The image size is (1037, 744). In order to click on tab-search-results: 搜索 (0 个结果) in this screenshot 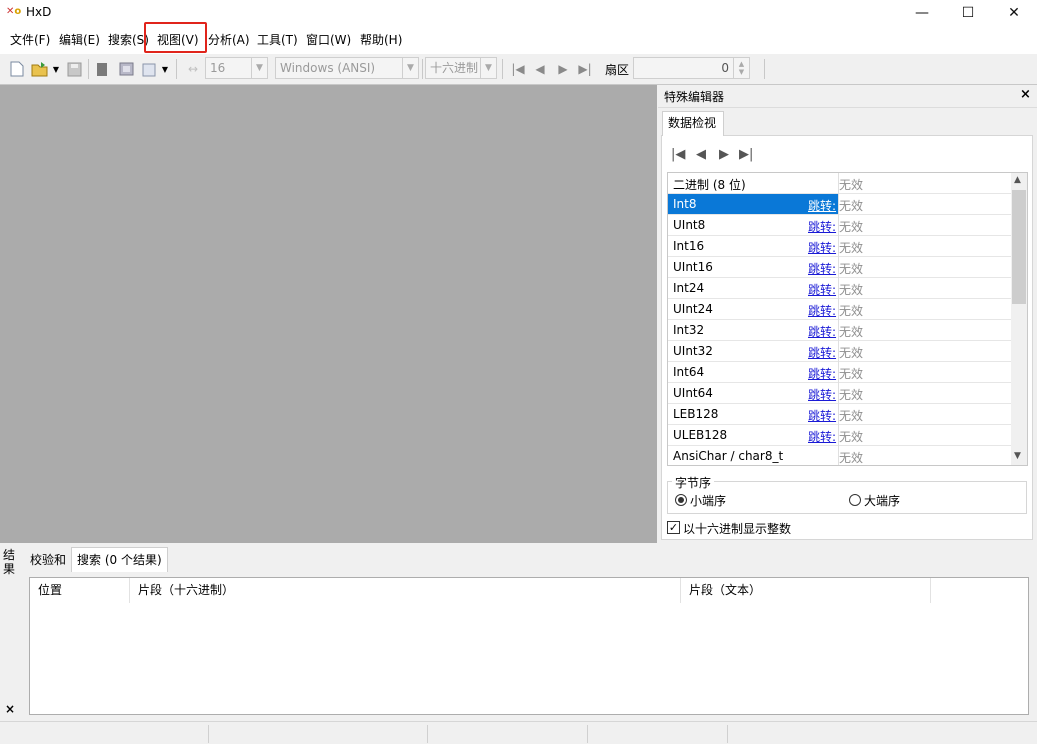, I will do `click(119, 559)`.